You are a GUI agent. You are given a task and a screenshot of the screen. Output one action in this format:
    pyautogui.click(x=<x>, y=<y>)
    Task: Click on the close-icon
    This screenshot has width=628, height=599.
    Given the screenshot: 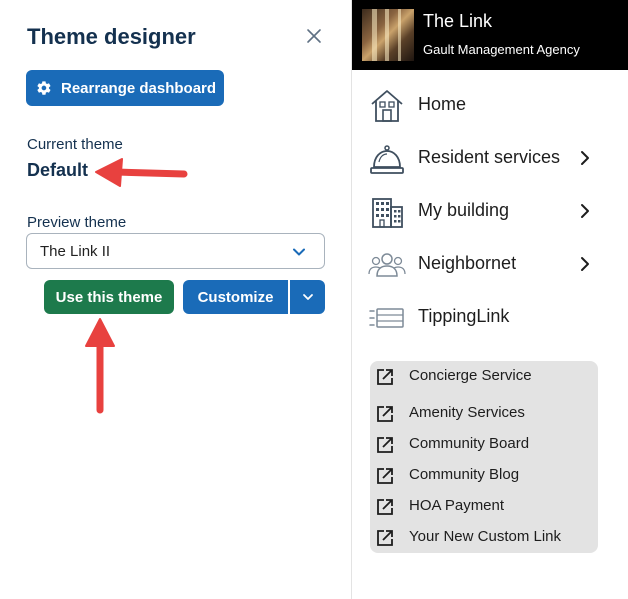 What is the action you would take?
    pyautogui.click(x=314, y=36)
    